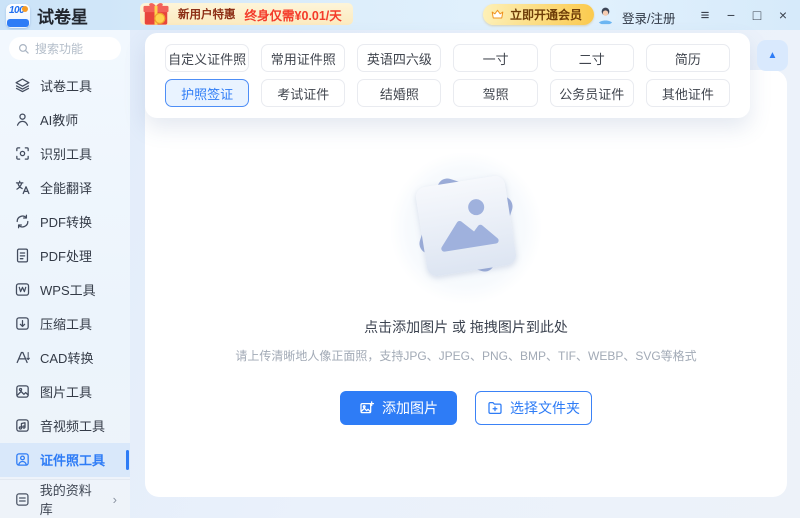 Image resolution: width=800 pixels, height=518 pixels. What do you see at coordinates (545, 408) in the screenshot?
I see `select-folder-label: 选择文件夹` at bounding box center [545, 408].